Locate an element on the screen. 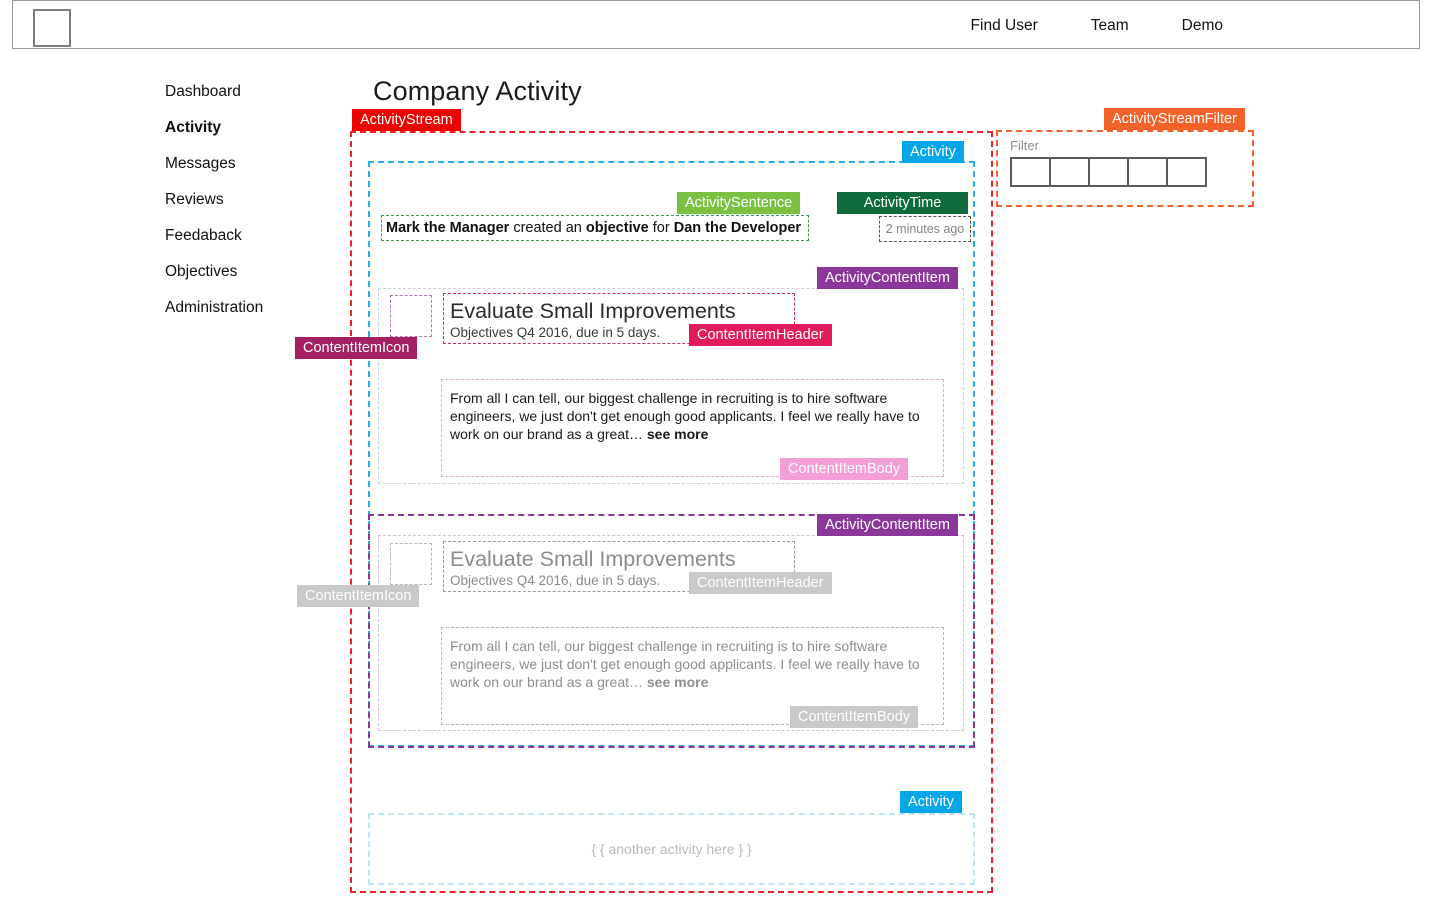  sentence-verb: created an is located at coordinates (547, 228).